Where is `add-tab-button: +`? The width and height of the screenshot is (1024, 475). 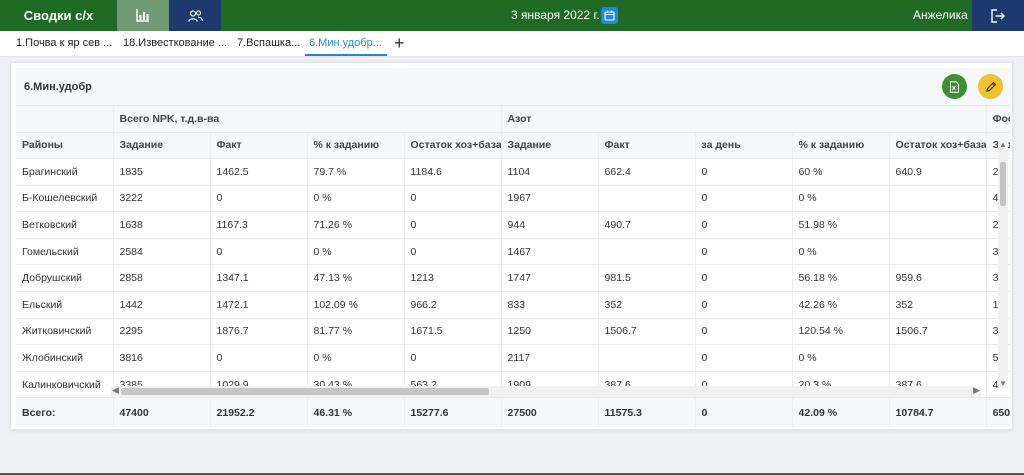
add-tab-button: + is located at coordinates (399, 43).